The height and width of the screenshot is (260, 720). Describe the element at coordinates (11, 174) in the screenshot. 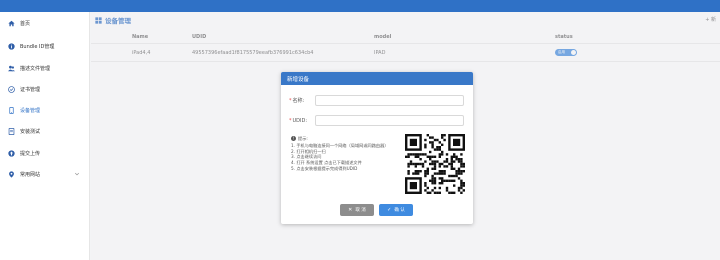

I see `location-icon` at that location.